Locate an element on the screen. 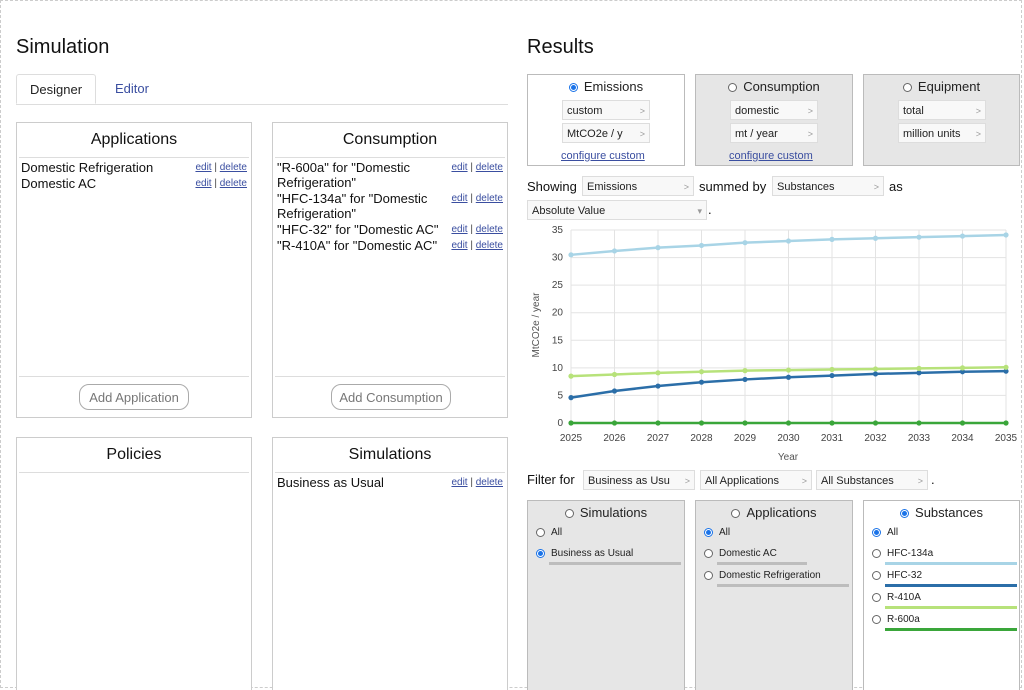 The width and height of the screenshot is (1024, 690). y-tick-label: 20 is located at coordinates (558, 313).